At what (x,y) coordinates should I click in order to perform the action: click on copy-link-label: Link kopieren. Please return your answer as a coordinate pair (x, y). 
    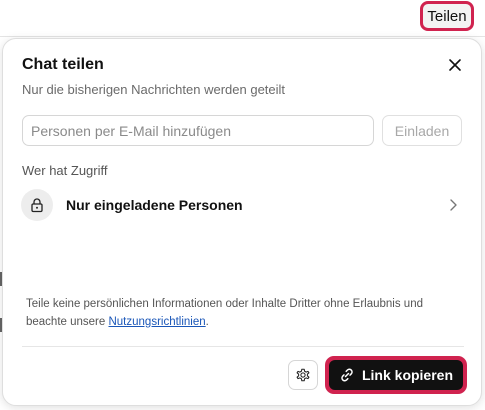
    Looking at the image, I should click on (407, 375).